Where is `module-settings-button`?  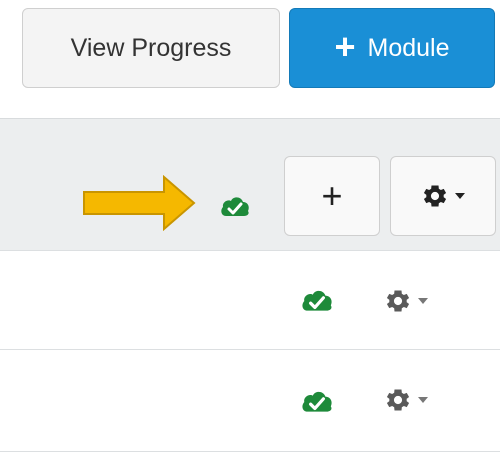 module-settings-button is located at coordinates (443, 196).